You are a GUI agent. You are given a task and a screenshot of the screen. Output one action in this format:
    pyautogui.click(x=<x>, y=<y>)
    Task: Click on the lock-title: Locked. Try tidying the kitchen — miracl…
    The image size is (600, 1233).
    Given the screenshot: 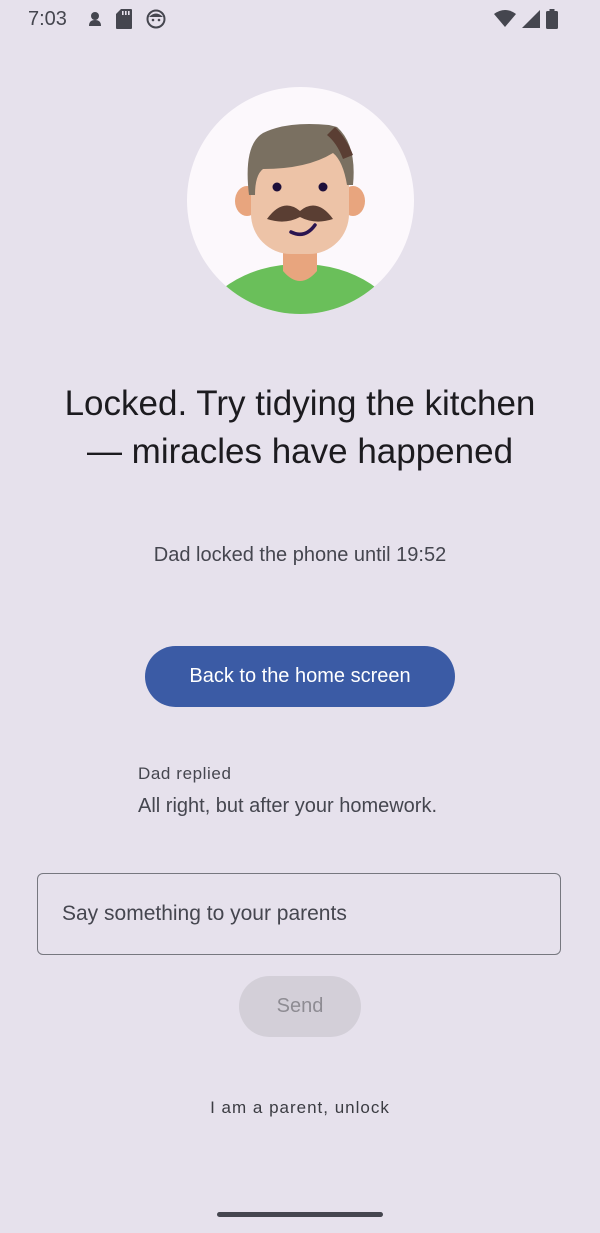 What is the action you would take?
    pyautogui.click(x=300, y=427)
    